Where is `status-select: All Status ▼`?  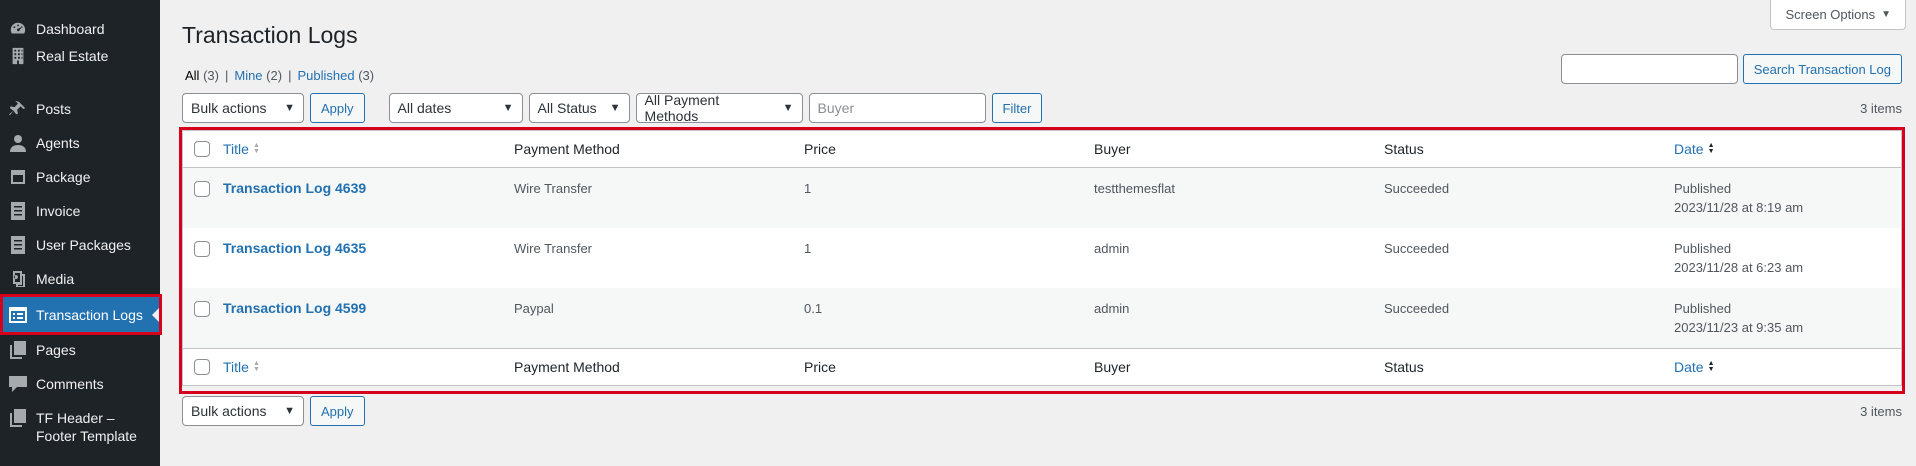 status-select: All Status ▼ is located at coordinates (579, 108).